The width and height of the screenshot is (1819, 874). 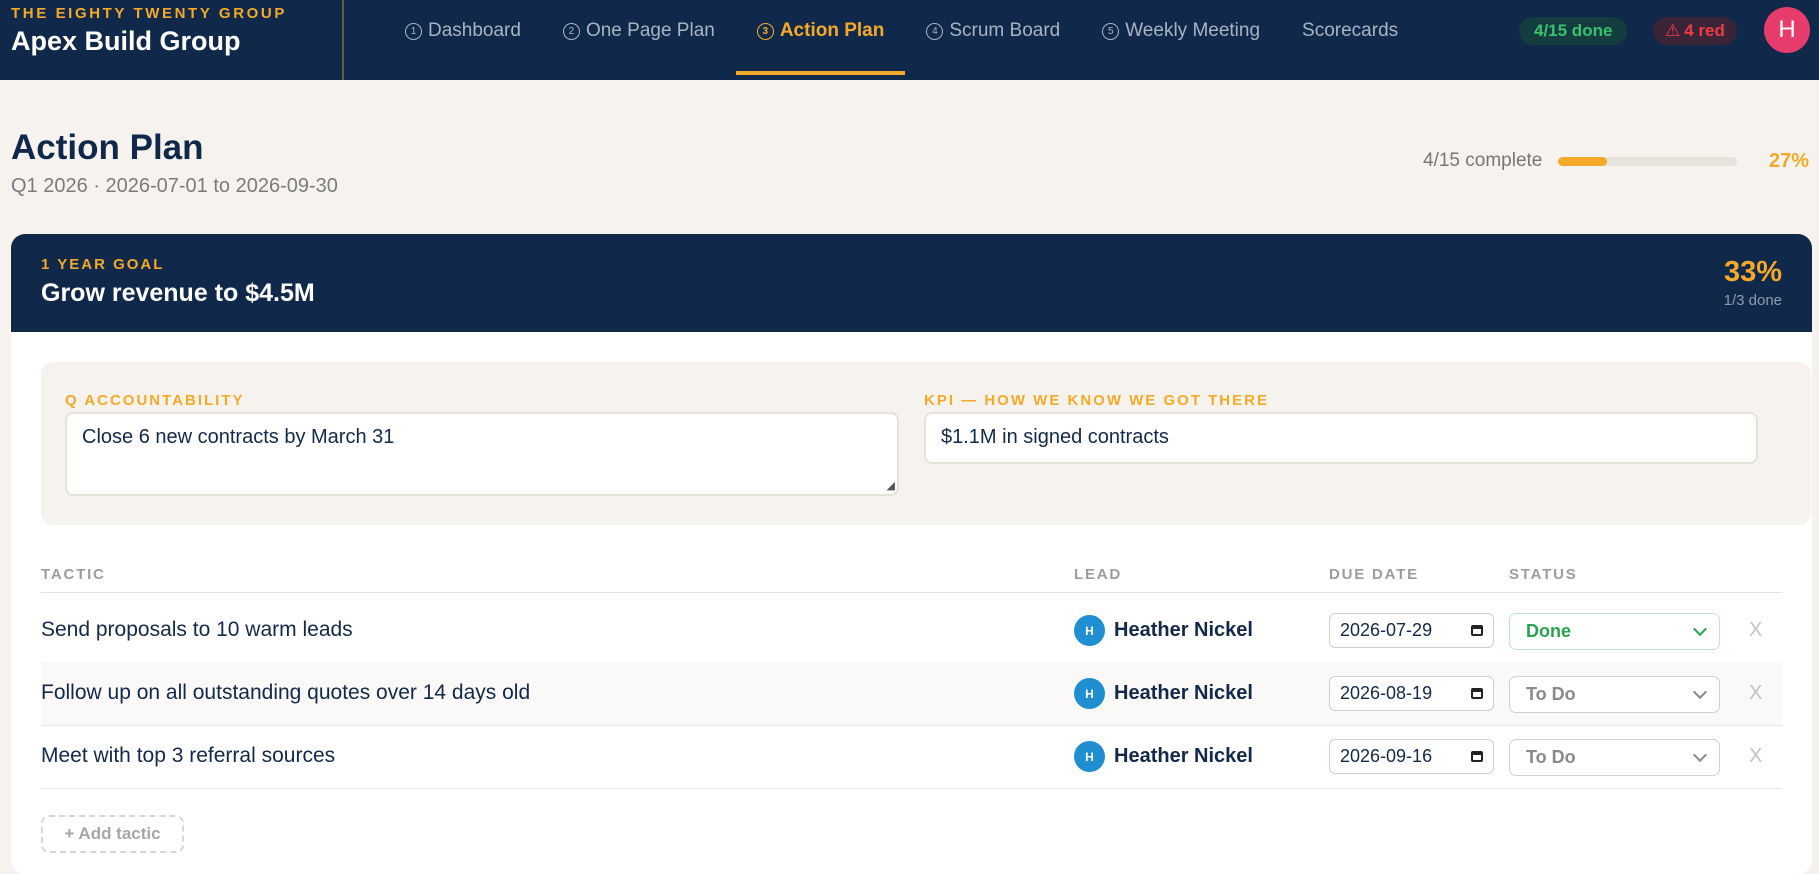 What do you see at coordinates (571, 31) in the screenshot?
I see `step-2-icon: 2` at bounding box center [571, 31].